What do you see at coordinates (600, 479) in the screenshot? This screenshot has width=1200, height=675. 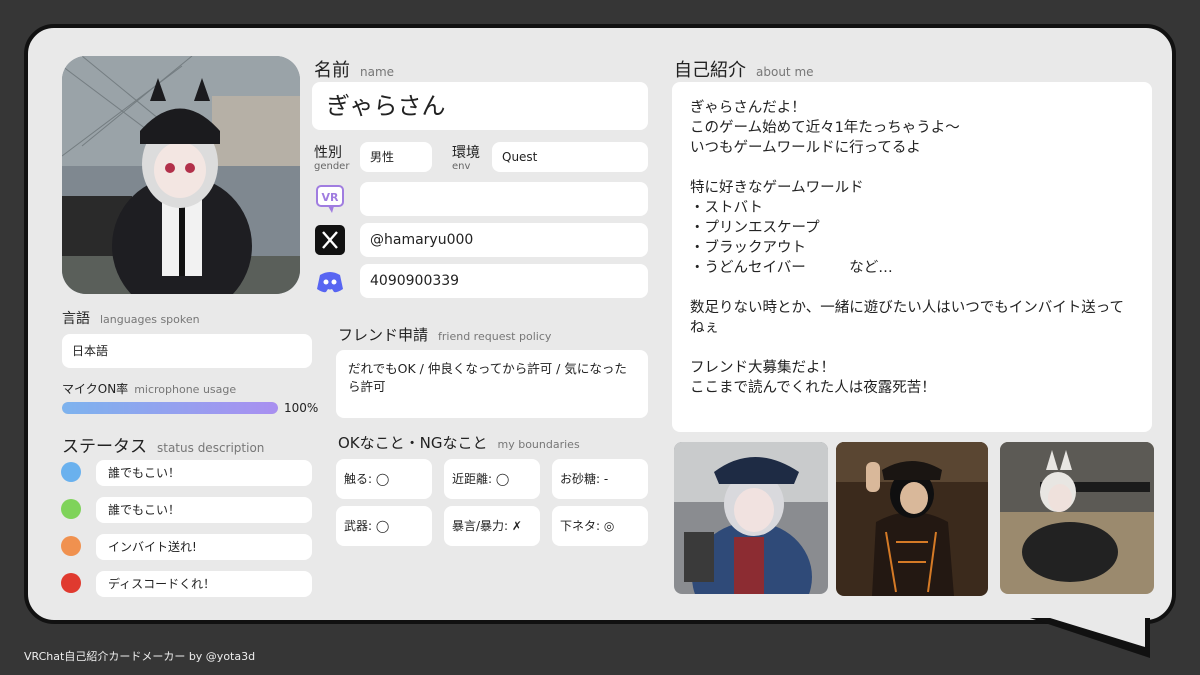 I see `boundary-item: お砂糖: -` at bounding box center [600, 479].